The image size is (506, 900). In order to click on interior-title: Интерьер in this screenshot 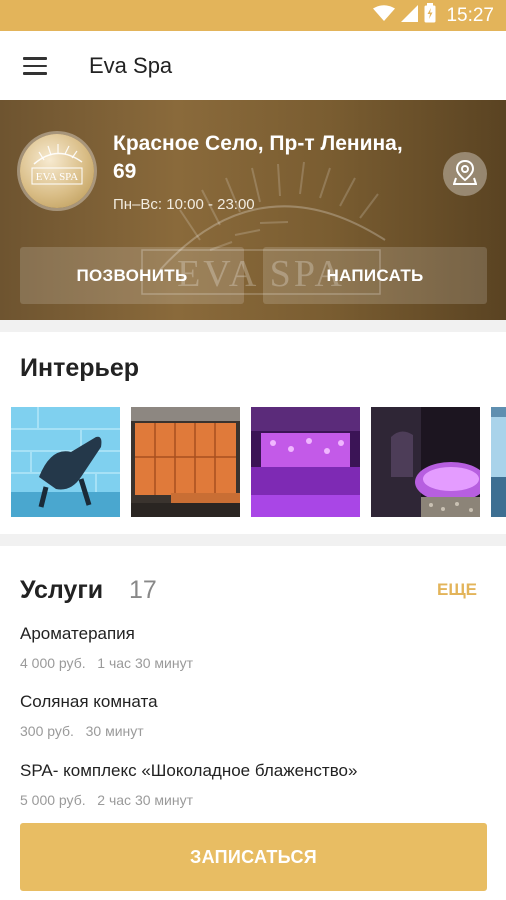, I will do `click(80, 368)`.